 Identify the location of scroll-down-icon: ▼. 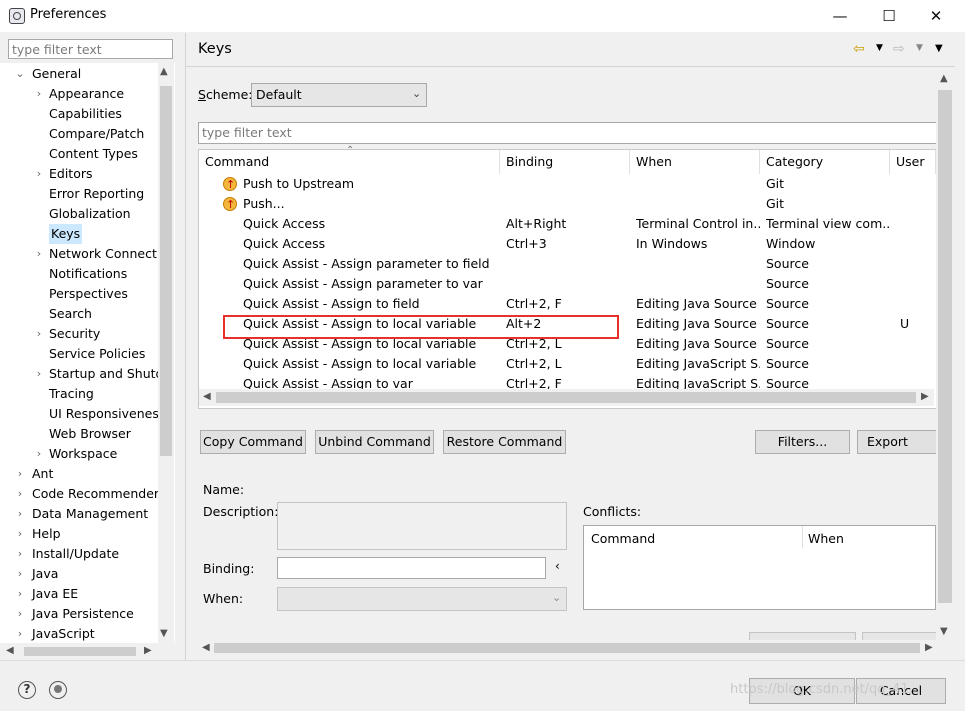
(164, 633).